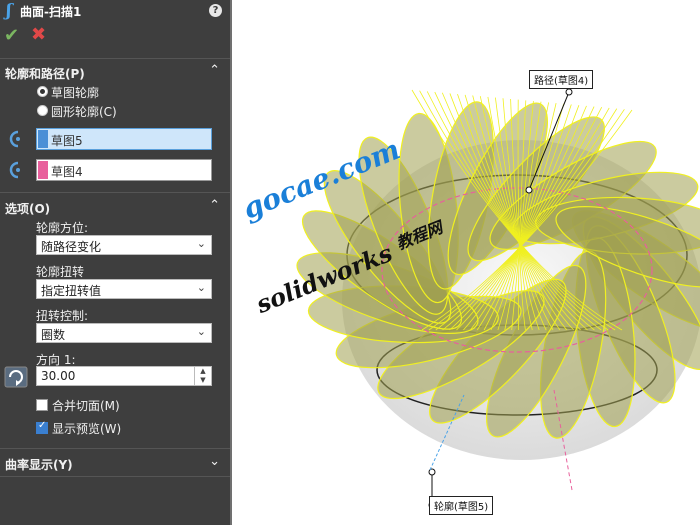 The width and height of the screenshot is (700, 525). Describe the element at coordinates (124, 245) in the screenshot. I see `orientation-dropdown: 随路径变化 ⌄` at that location.